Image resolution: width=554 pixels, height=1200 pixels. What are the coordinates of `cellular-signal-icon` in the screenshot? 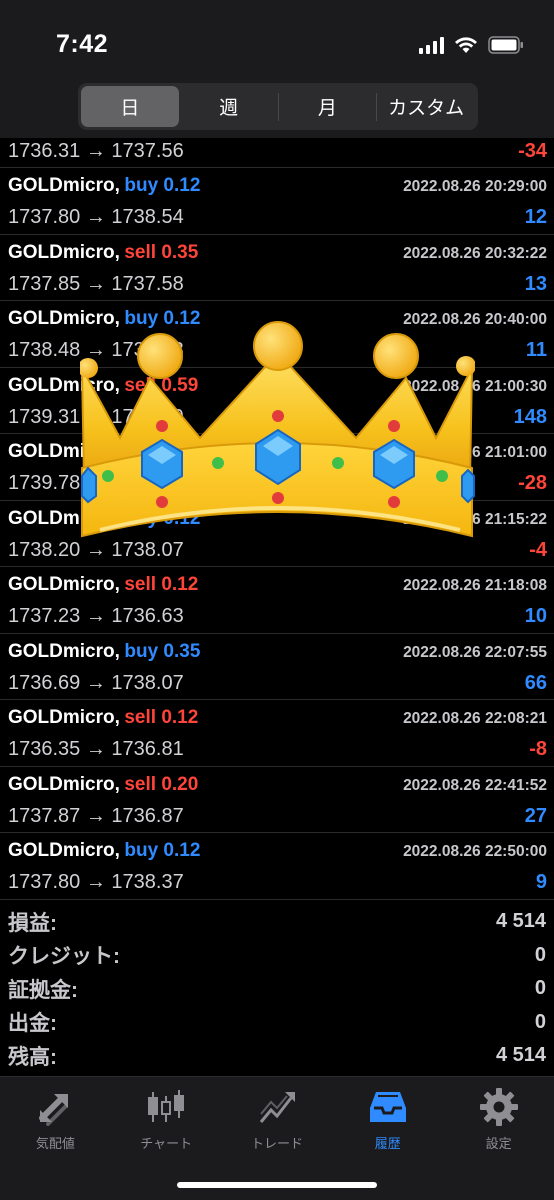 It's located at (431, 45).